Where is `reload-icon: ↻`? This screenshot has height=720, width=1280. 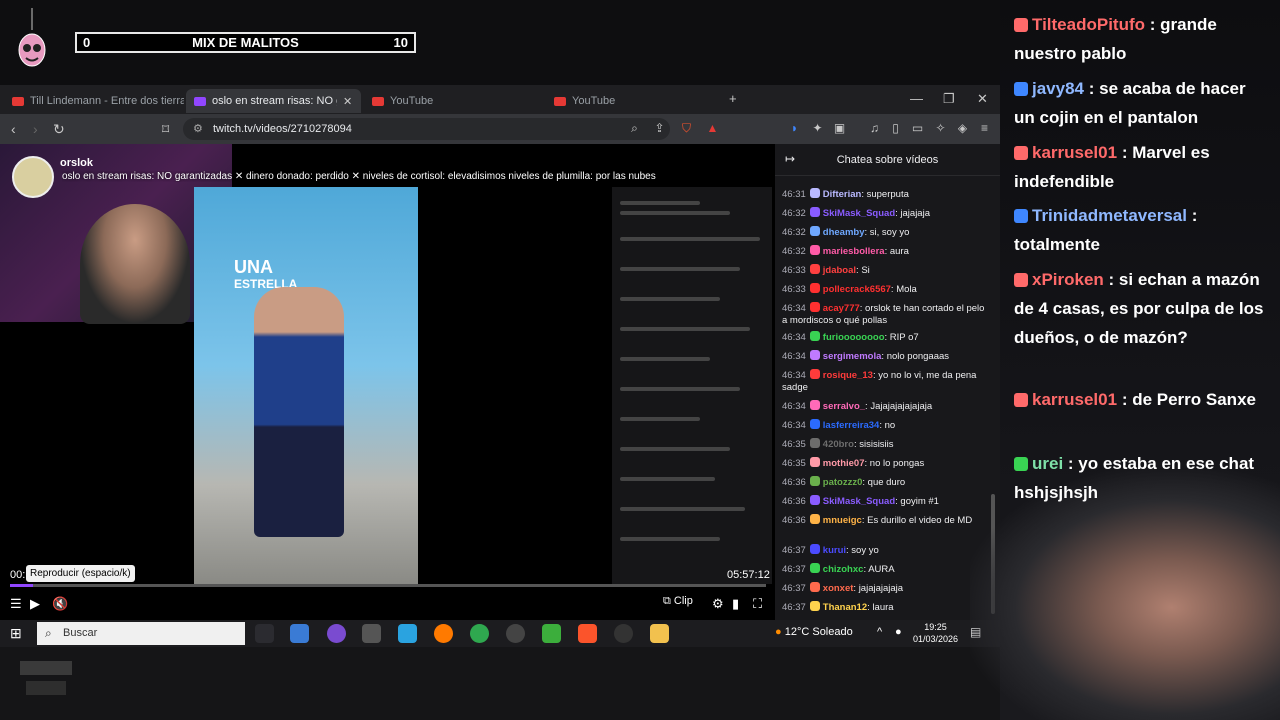 reload-icon: ↻ is located at coordinates (59, 129).